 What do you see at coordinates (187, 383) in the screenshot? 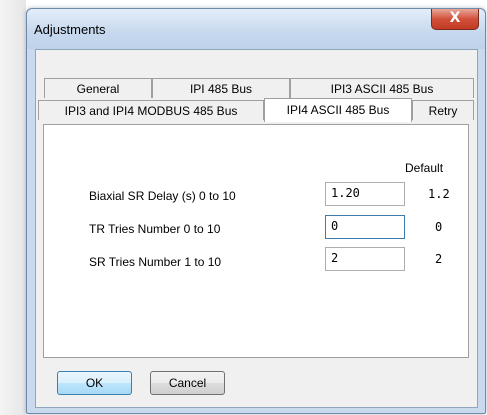
I see `cancel-button: Cancel` at bounding box center [187, 383].